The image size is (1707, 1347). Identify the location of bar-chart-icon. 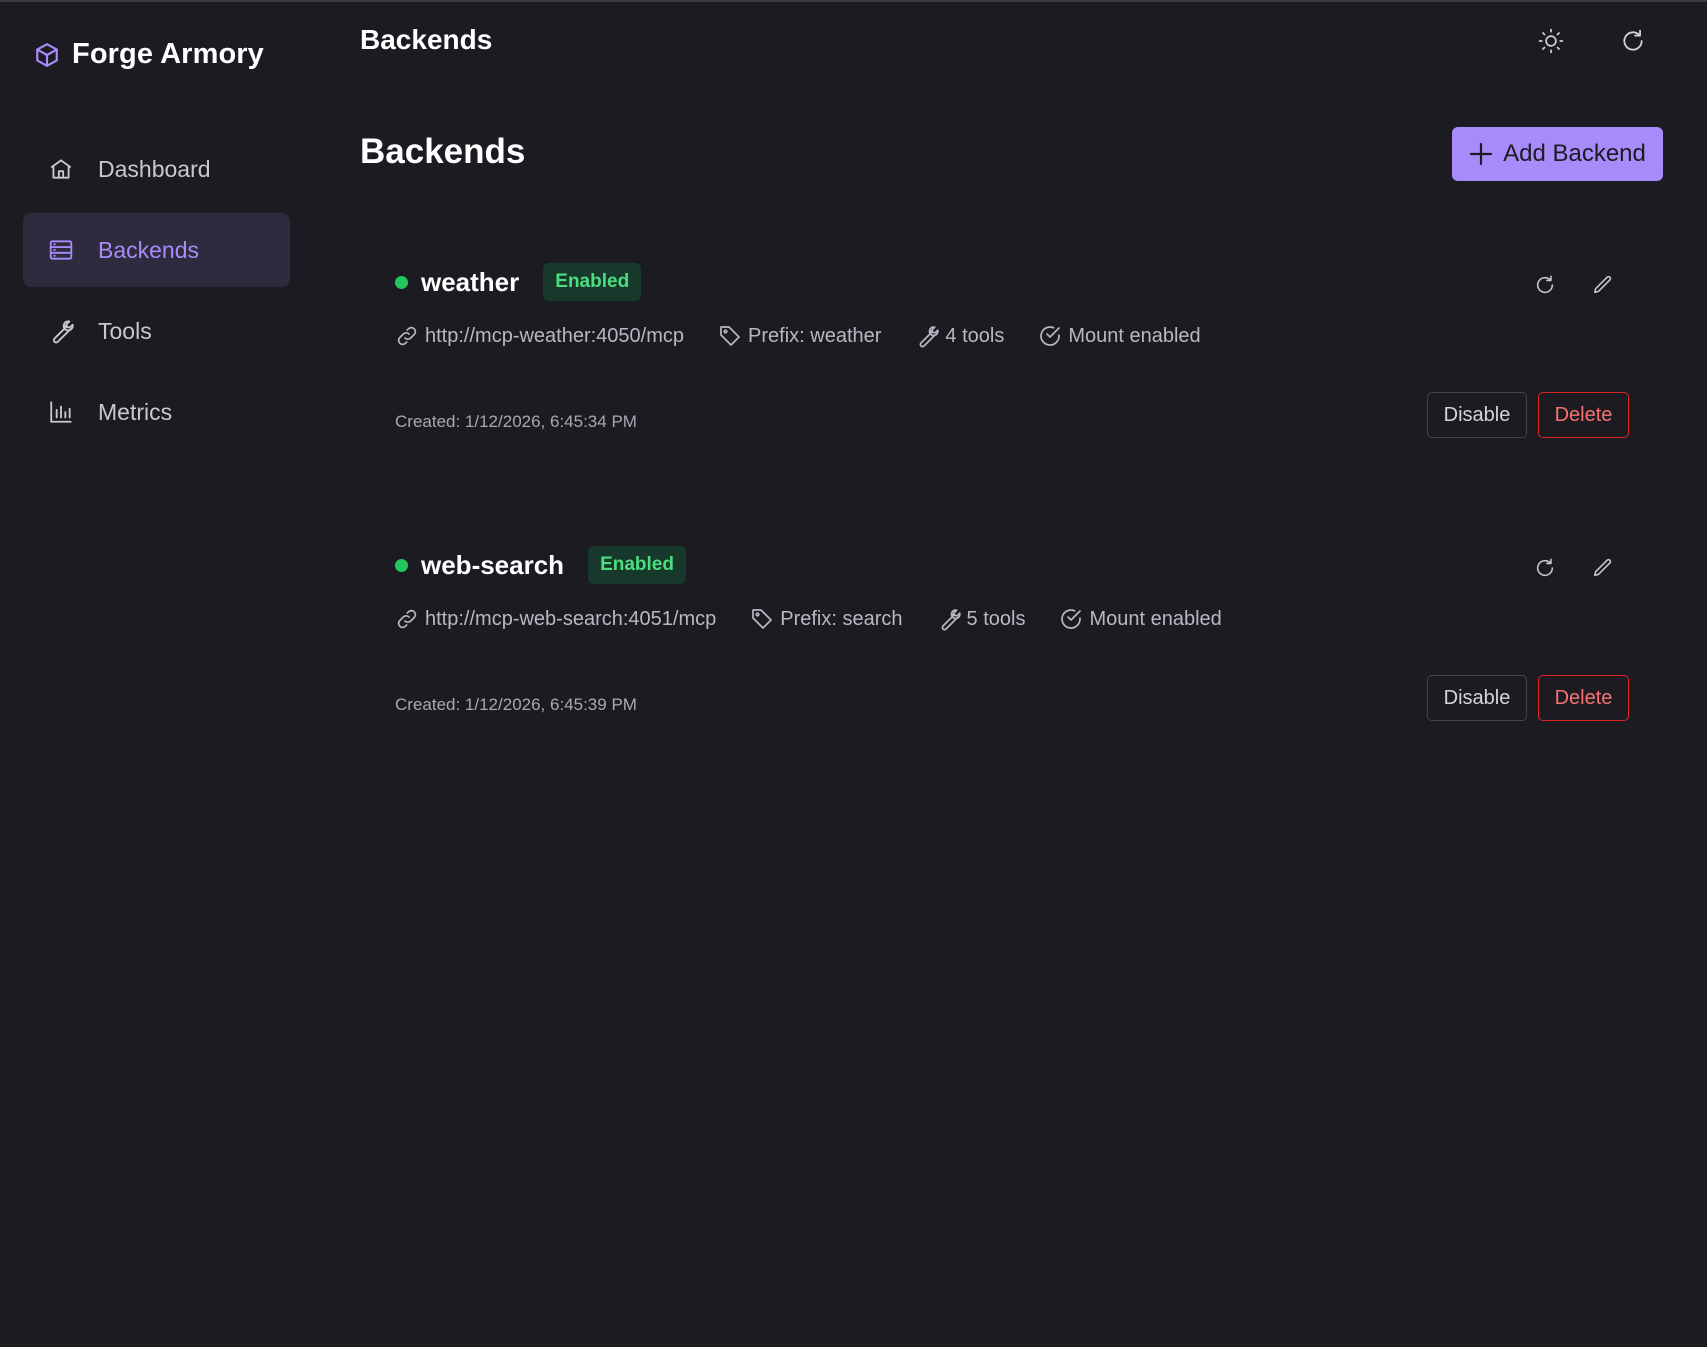
(61, 412).